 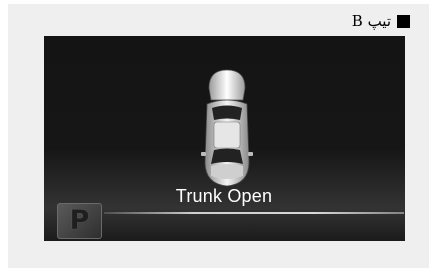 What do you see at coordinates (371, 21) in the screenshot?
I see `type-text: تیپ B` at bounding box center [371, 21].